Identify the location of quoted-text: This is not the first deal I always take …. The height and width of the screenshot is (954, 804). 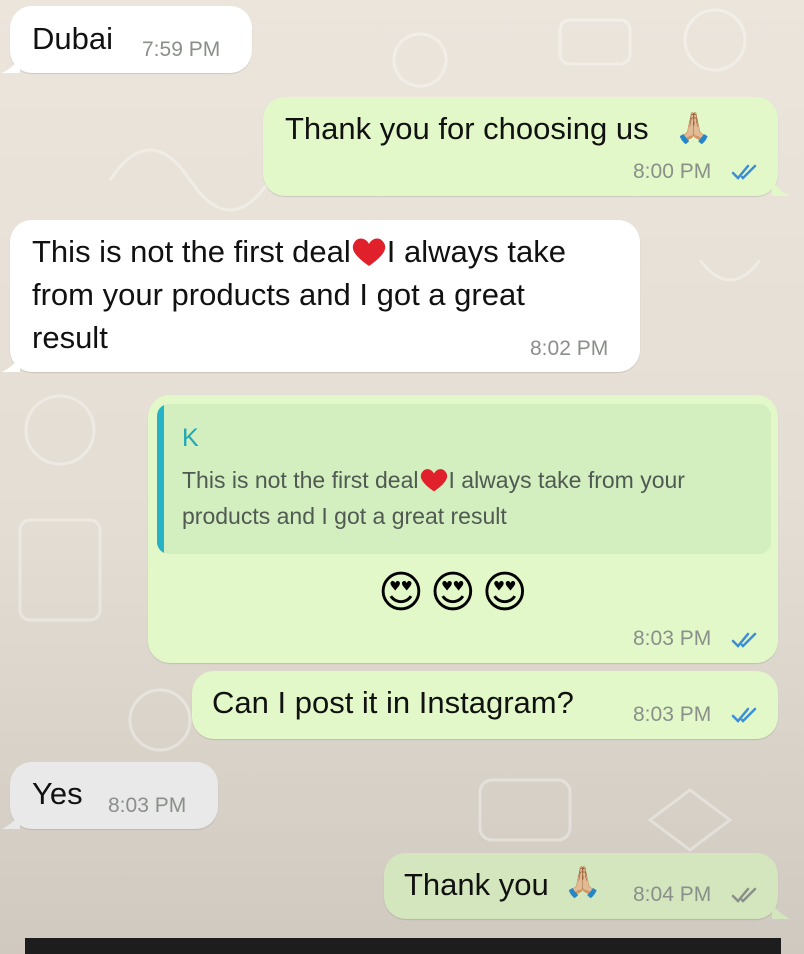
(433, 498).